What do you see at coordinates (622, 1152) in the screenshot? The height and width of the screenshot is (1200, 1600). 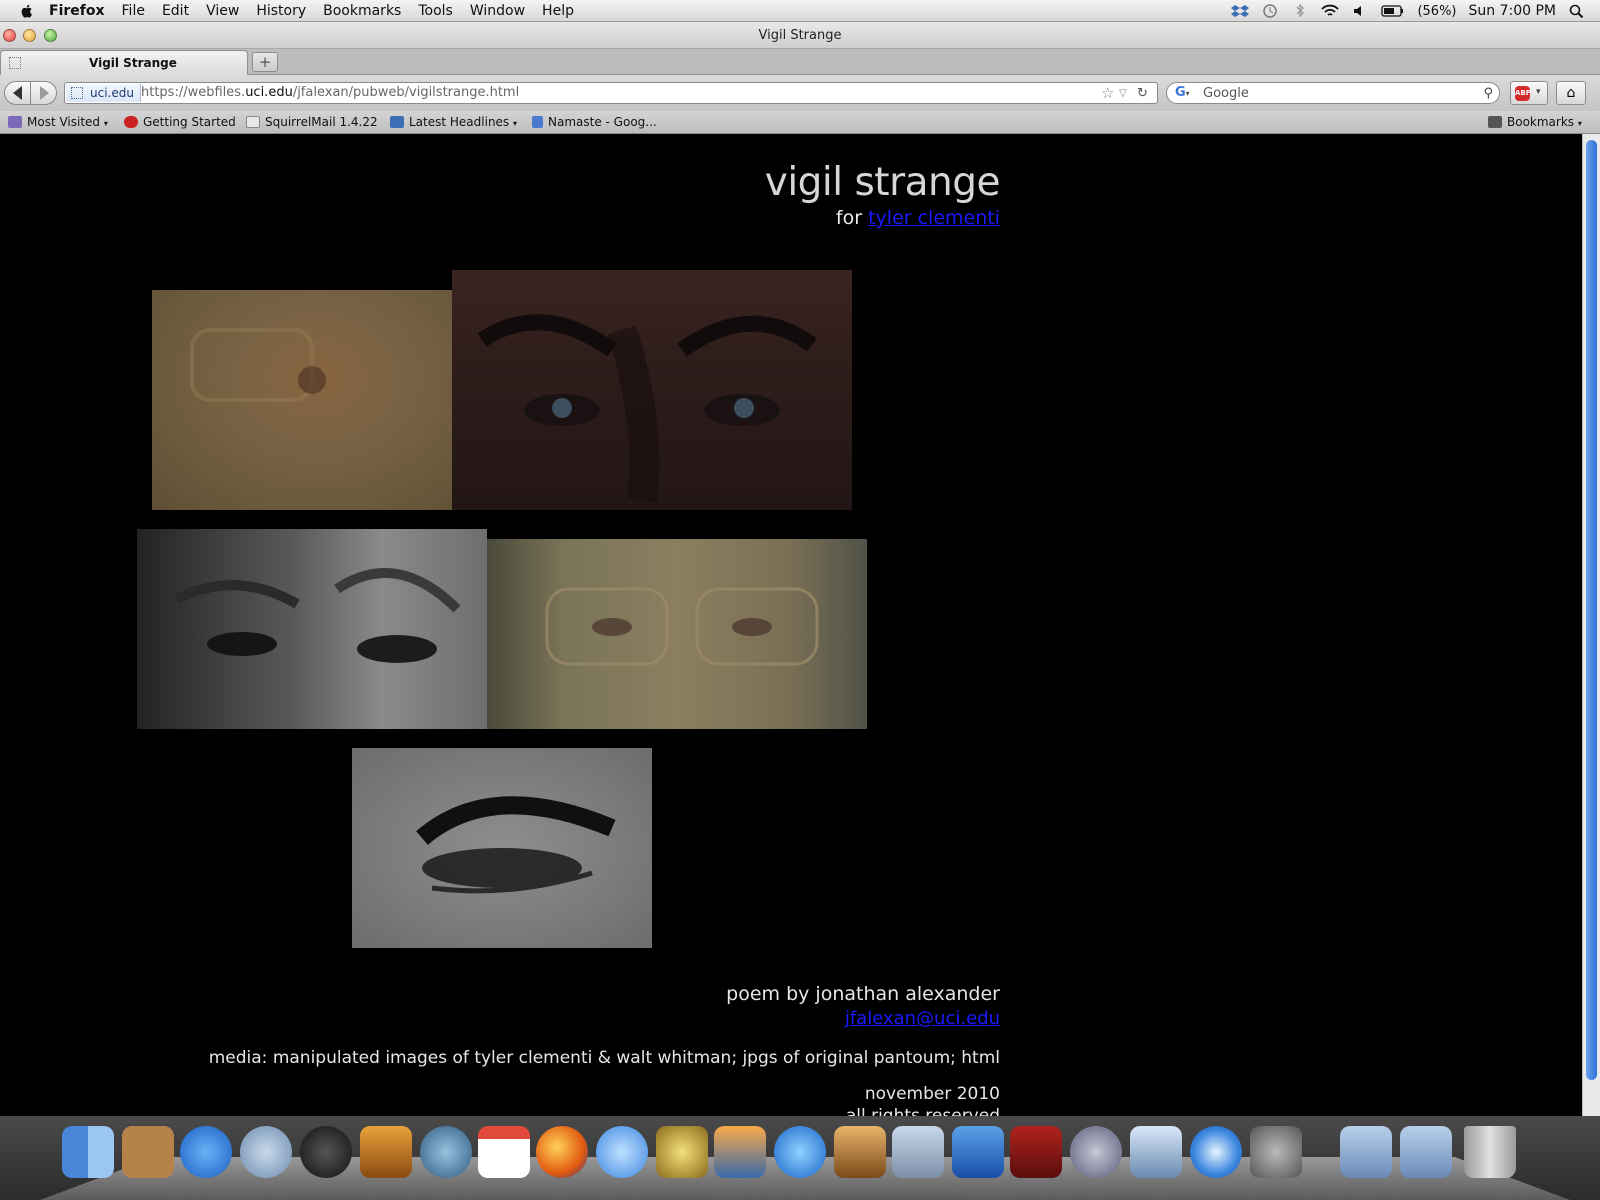 I see `ichat-icon` at bounding box center [622, 1152].